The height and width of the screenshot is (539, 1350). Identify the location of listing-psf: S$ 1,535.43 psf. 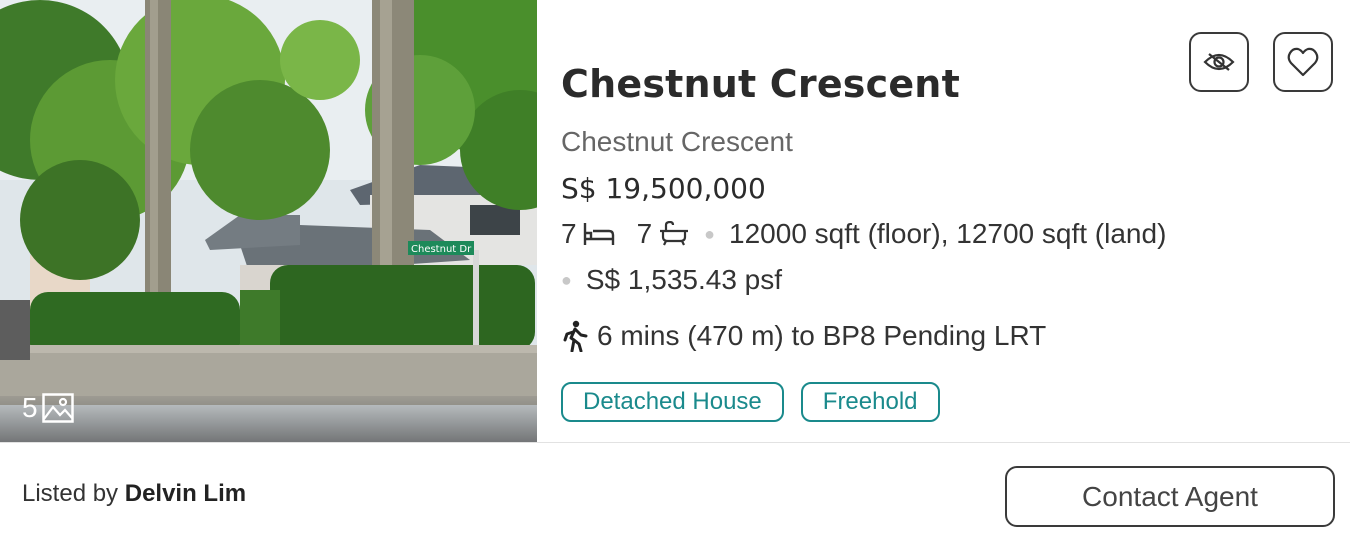
(684, 279).